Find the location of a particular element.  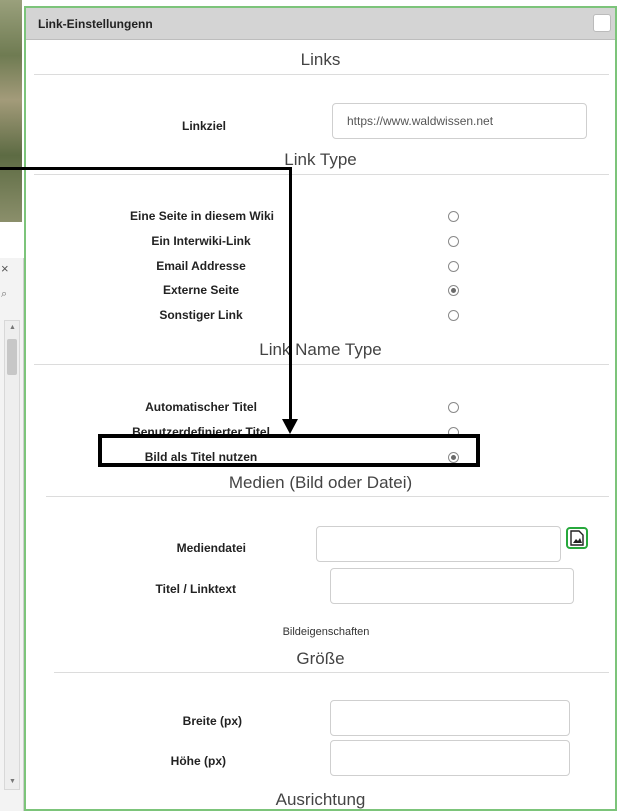

link-type-other-radio is located at coordinates (453, 315).